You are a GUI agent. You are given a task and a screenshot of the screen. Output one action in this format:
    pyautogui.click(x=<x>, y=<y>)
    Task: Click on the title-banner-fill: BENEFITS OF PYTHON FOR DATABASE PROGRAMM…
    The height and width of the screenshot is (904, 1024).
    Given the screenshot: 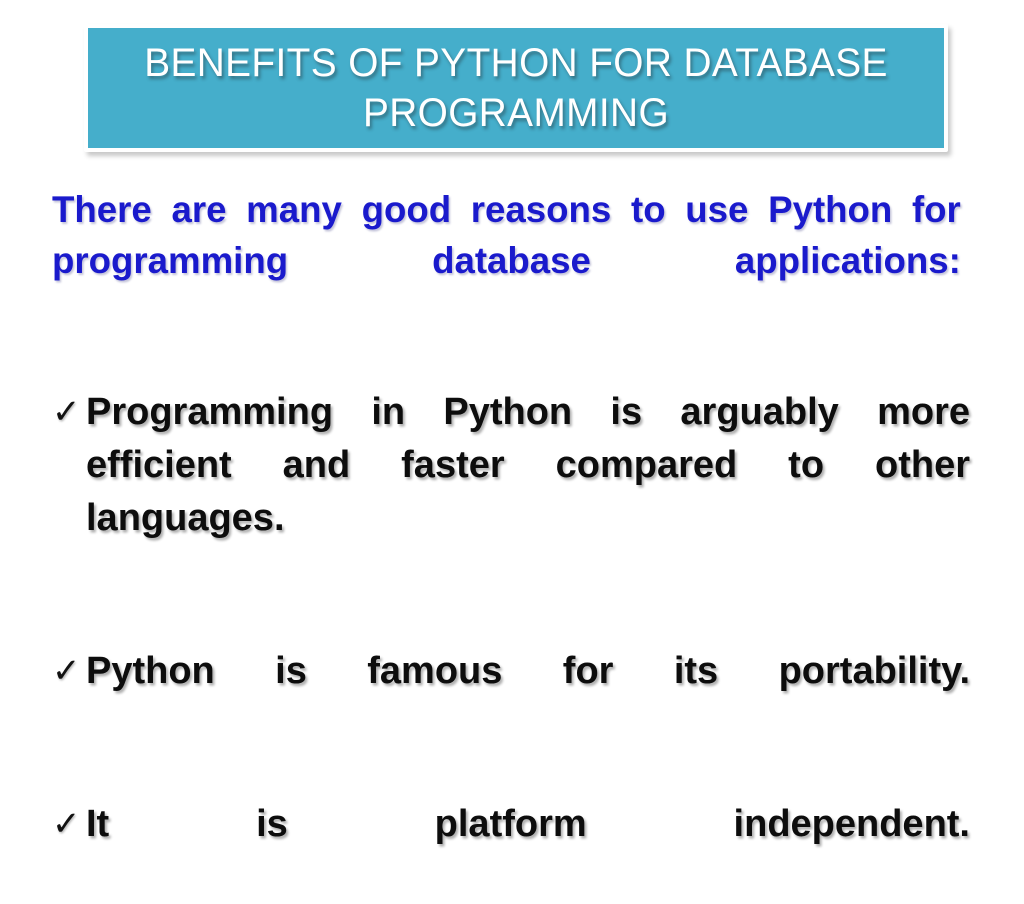 What is the action you would take?
    pyautogui.click(x=516, y=88)
    